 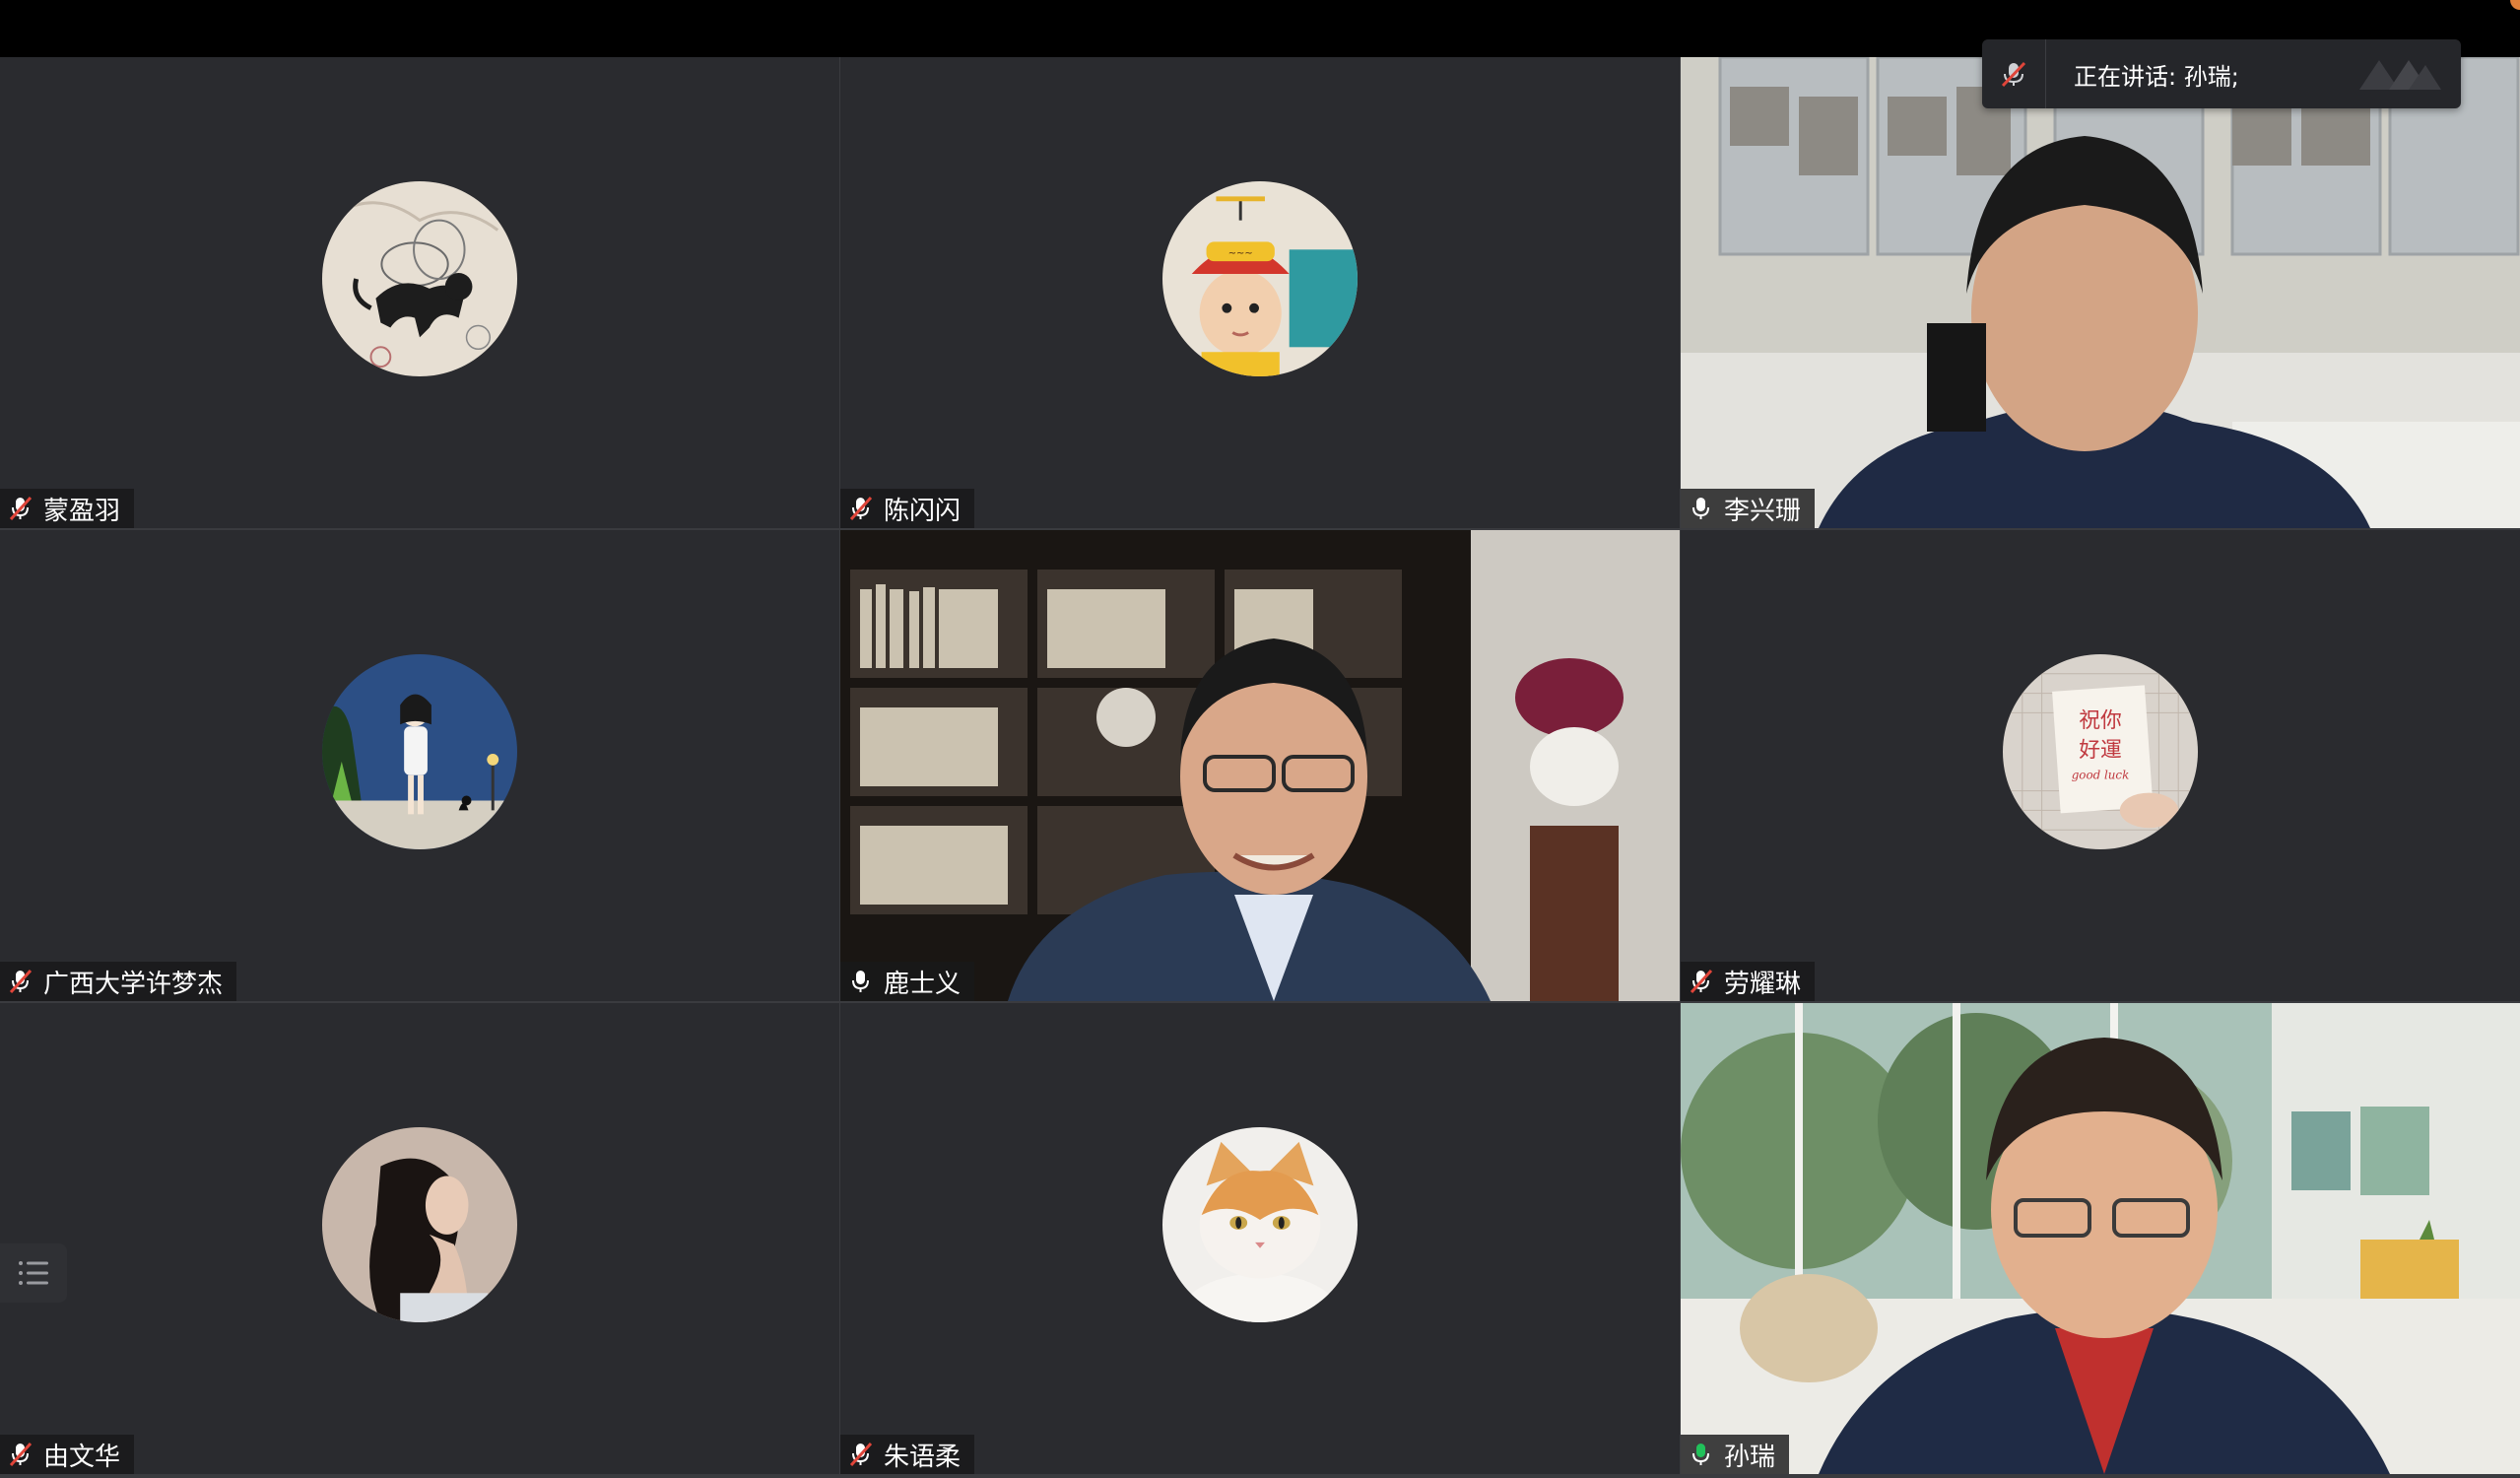 What do you see at coordinates (82, 511) in the screenshot?
I see `participant-name: 蒙盈羽` at bounding box center [82, 511].